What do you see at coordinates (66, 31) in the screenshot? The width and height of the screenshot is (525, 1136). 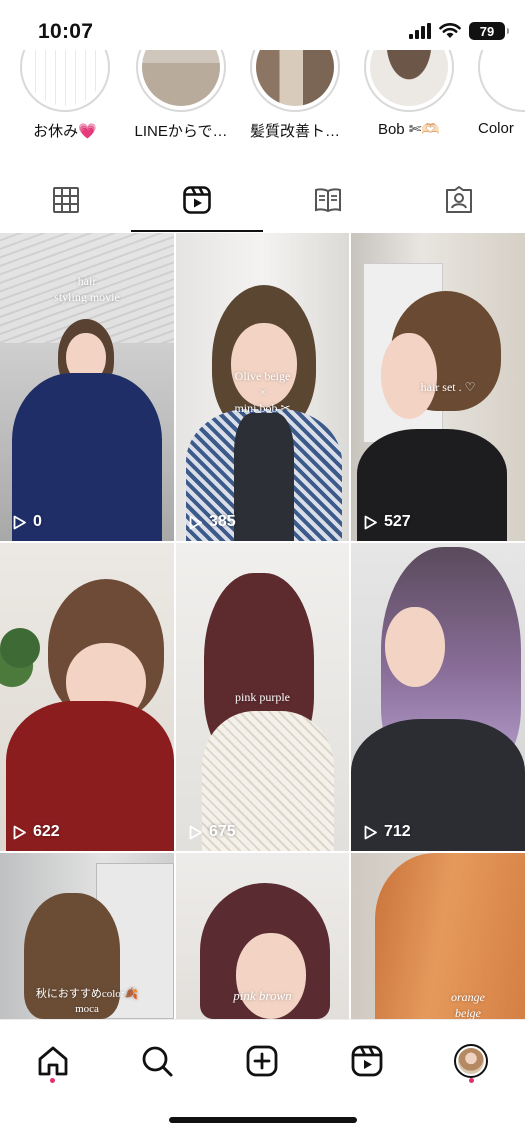 I see `status-time: 10:07` at bounding box center [66, 31].